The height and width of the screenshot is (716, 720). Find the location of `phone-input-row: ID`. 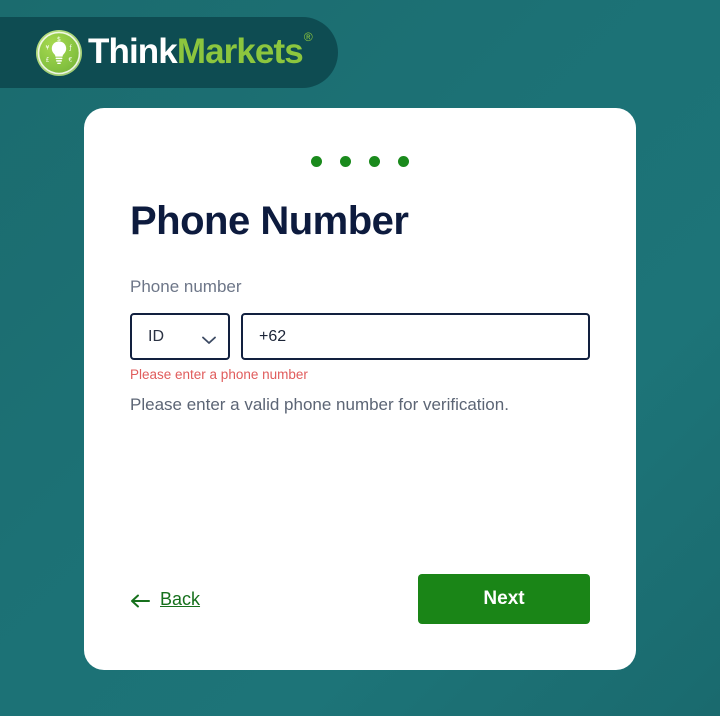

phone-input-row: ID is located at coordinates (360, 337).